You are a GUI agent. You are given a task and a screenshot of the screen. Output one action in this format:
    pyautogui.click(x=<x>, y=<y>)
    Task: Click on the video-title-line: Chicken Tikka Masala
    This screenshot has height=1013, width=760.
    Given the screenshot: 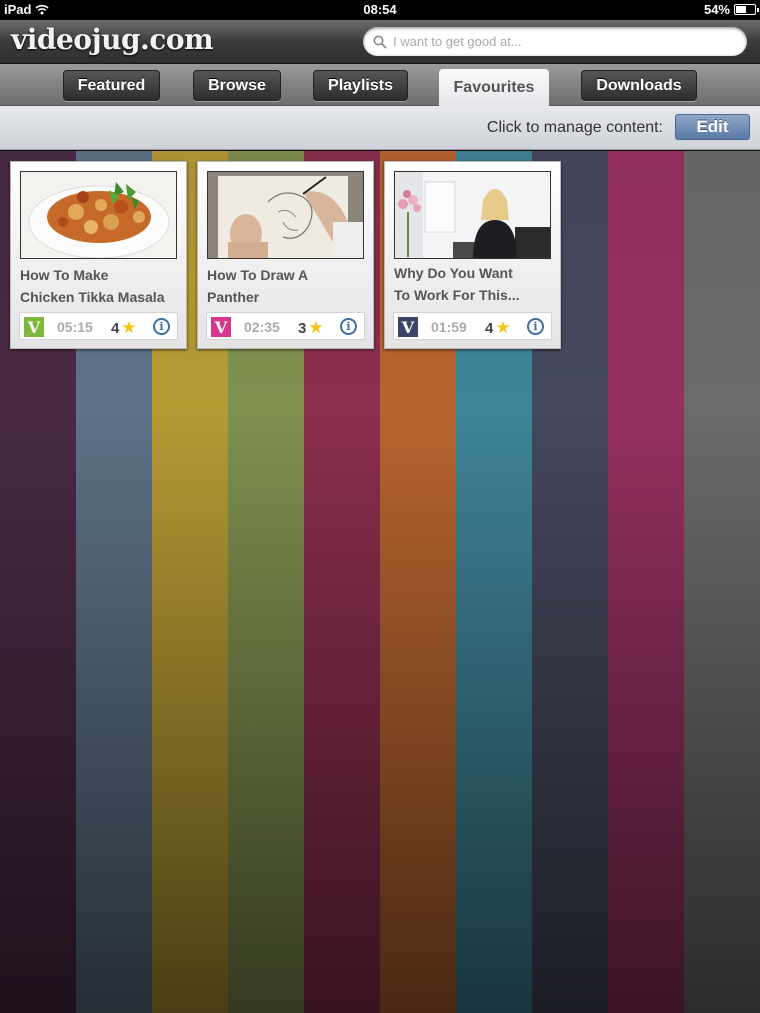 What is the action you would take?
    pyautogui.click(x=92, y=297)
    